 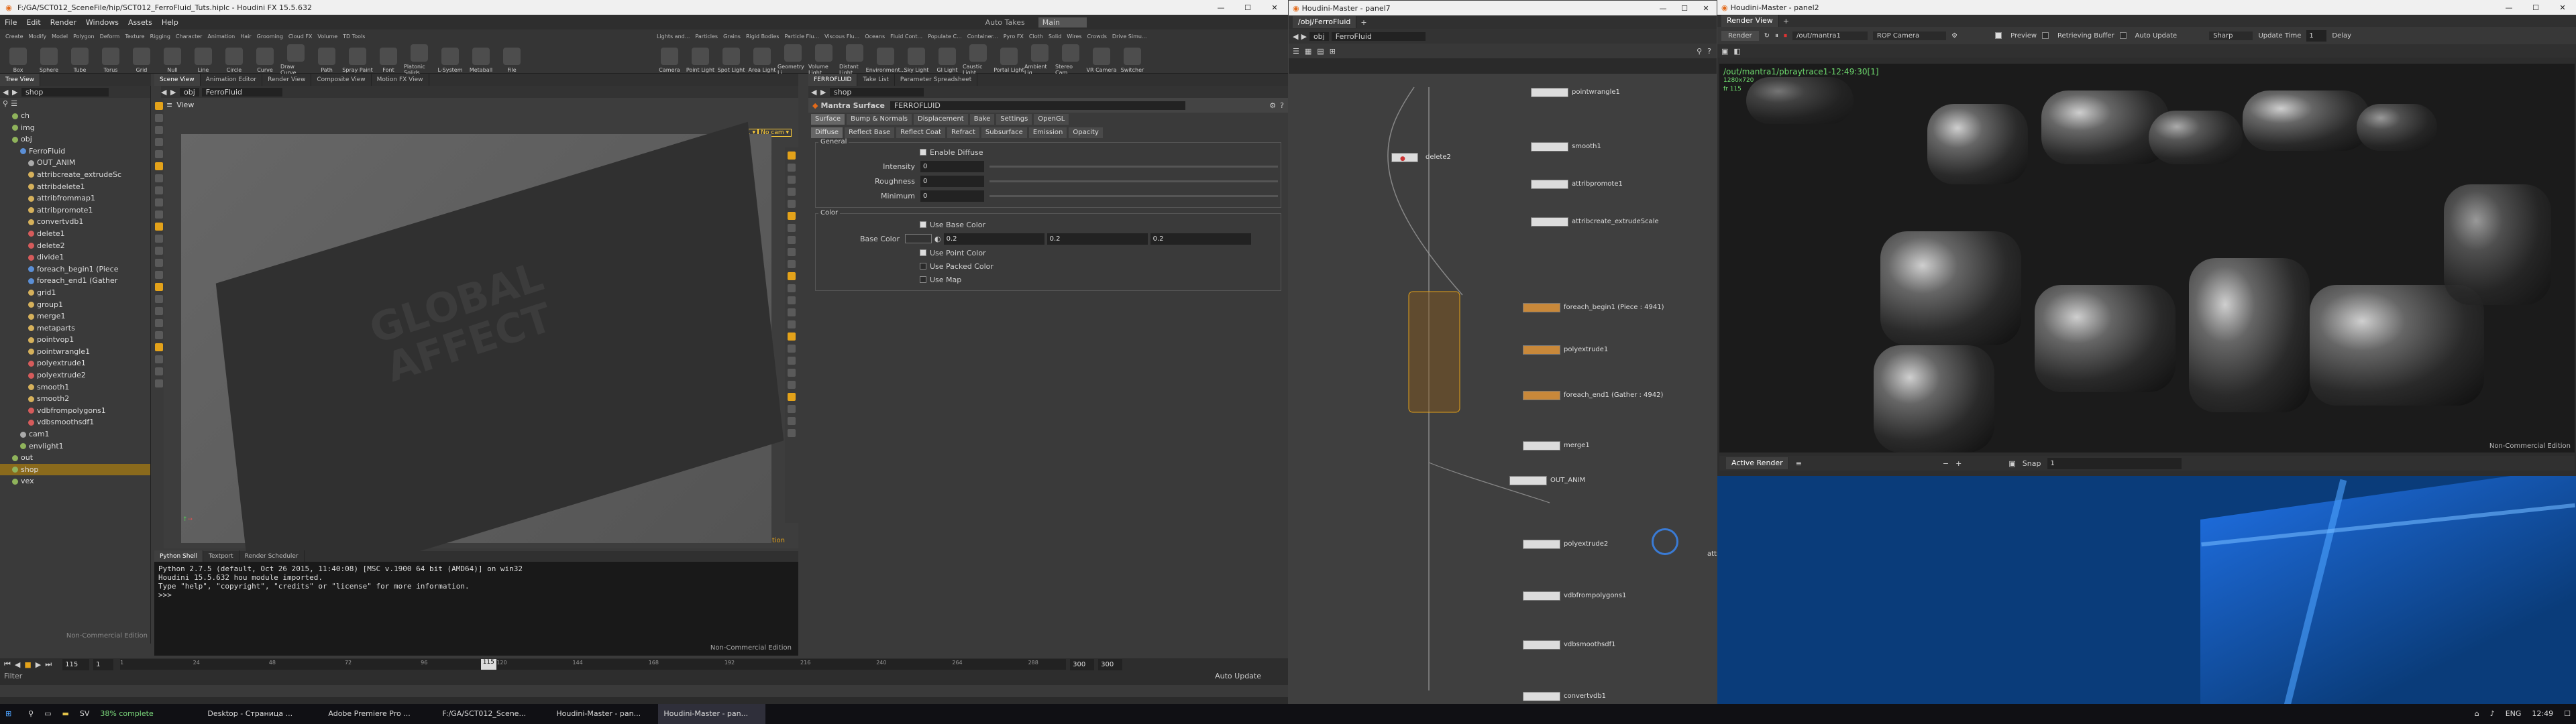 I want to click on tree-item: polyextrude1, so click(x=75, y=363).